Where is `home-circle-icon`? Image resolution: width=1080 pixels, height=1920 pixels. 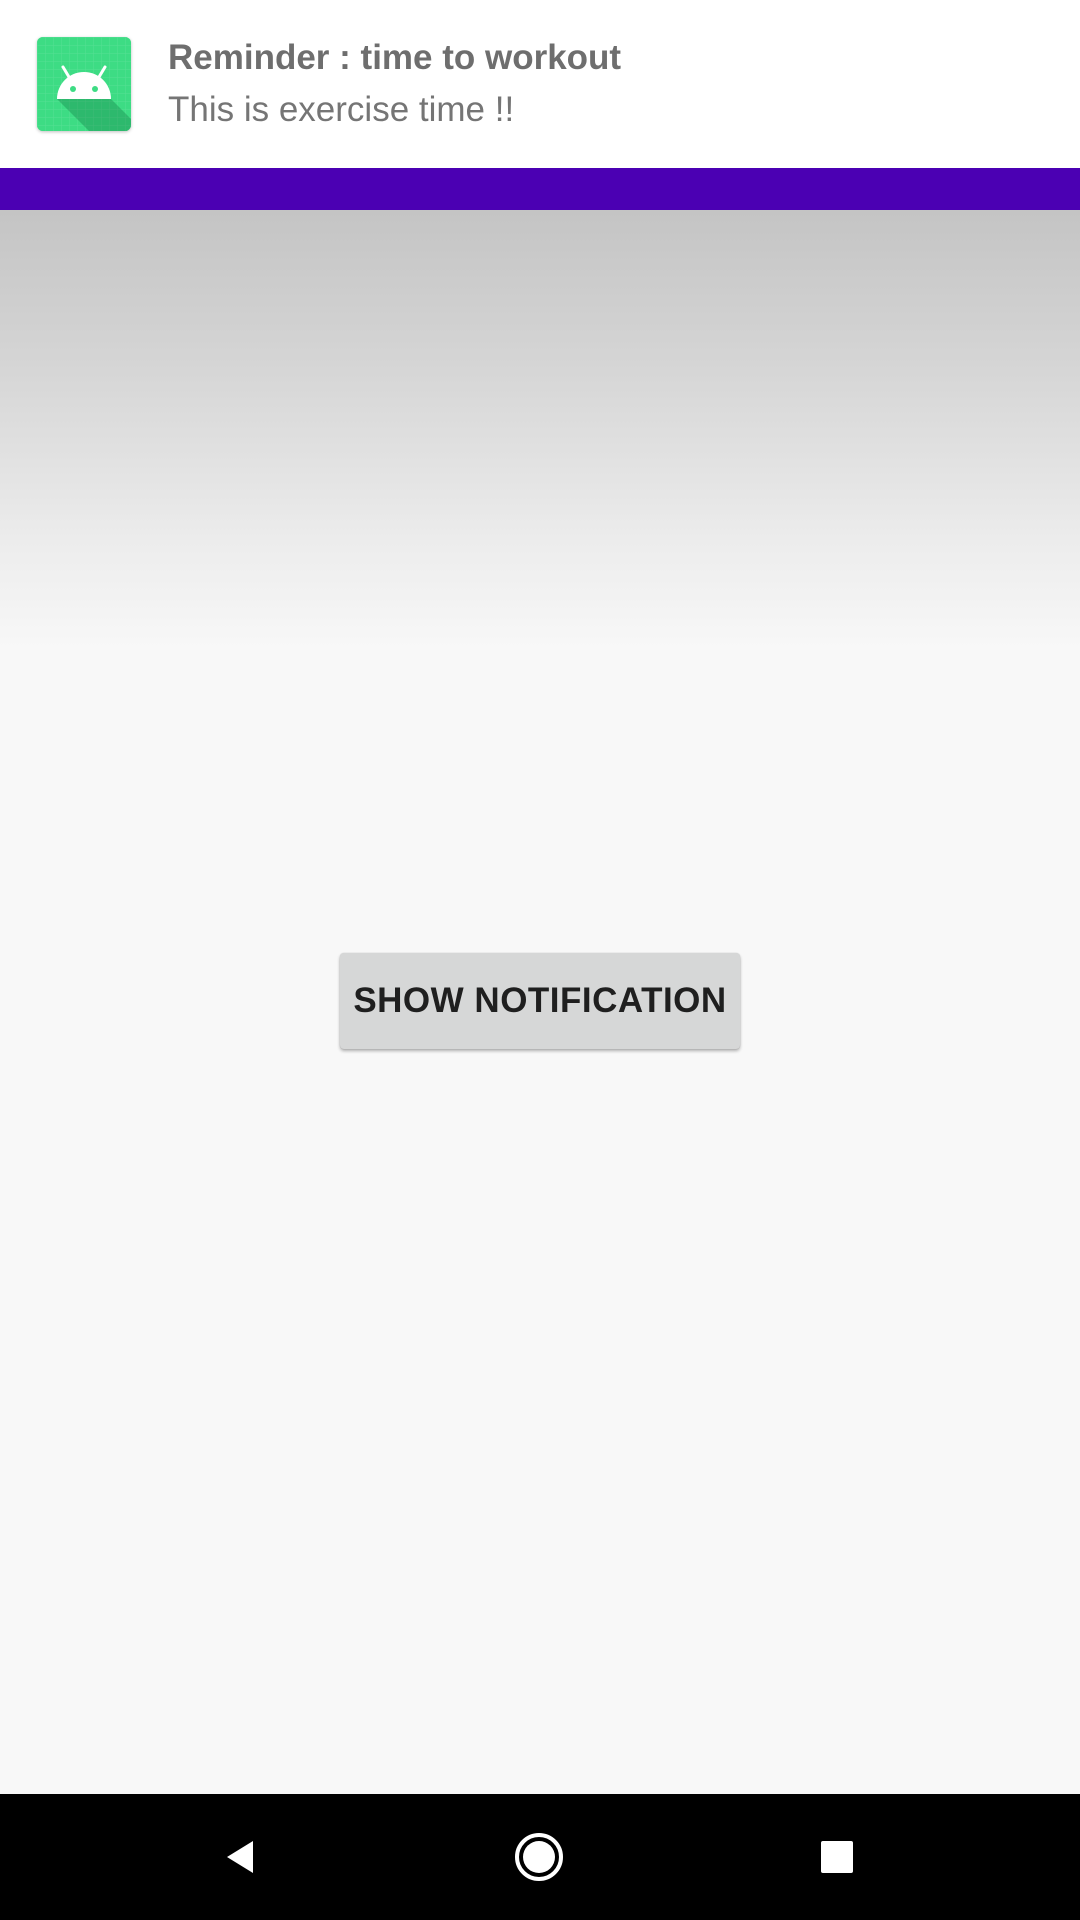
home-circle-icon is located at coordinates (539, 1857).